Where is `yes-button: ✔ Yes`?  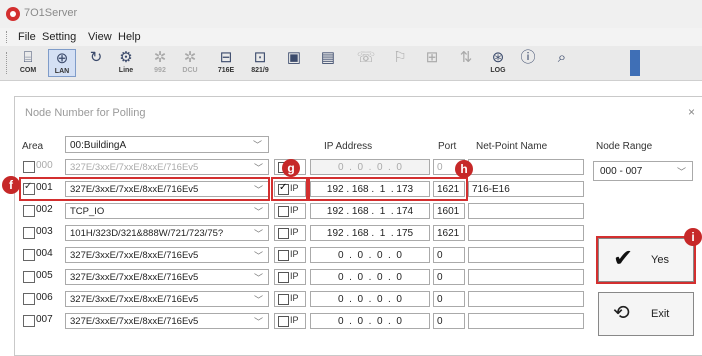 yes-button: ✔ Yes is located at coordinates (646, 260).